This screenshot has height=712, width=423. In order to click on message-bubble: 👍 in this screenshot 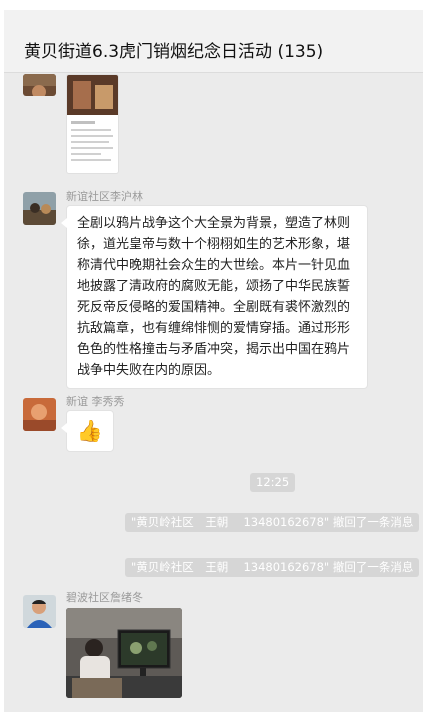, I will do `click(87, 431)`.